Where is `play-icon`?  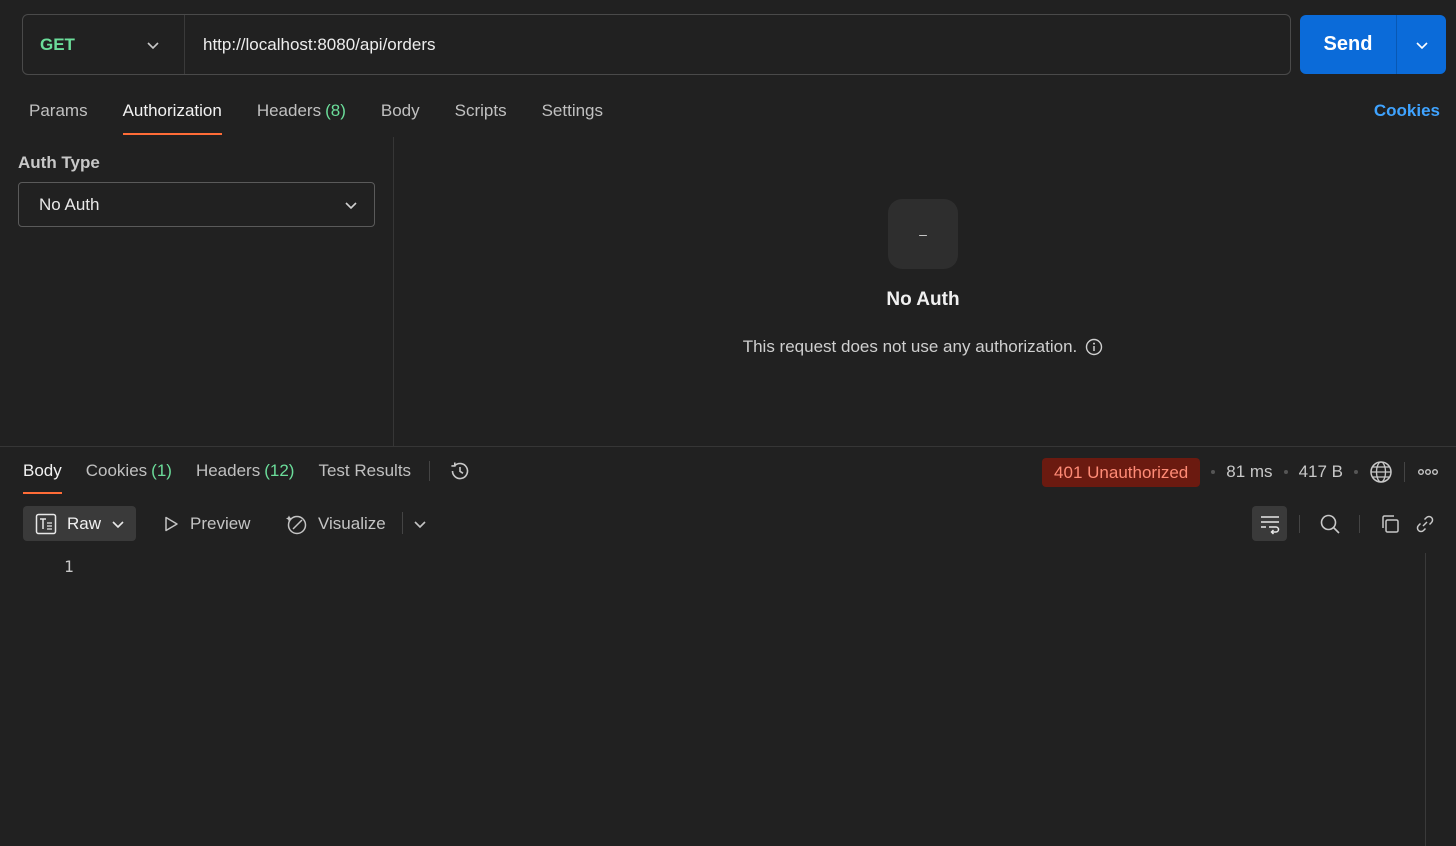 play-icon is located at coordinates (171, 523).